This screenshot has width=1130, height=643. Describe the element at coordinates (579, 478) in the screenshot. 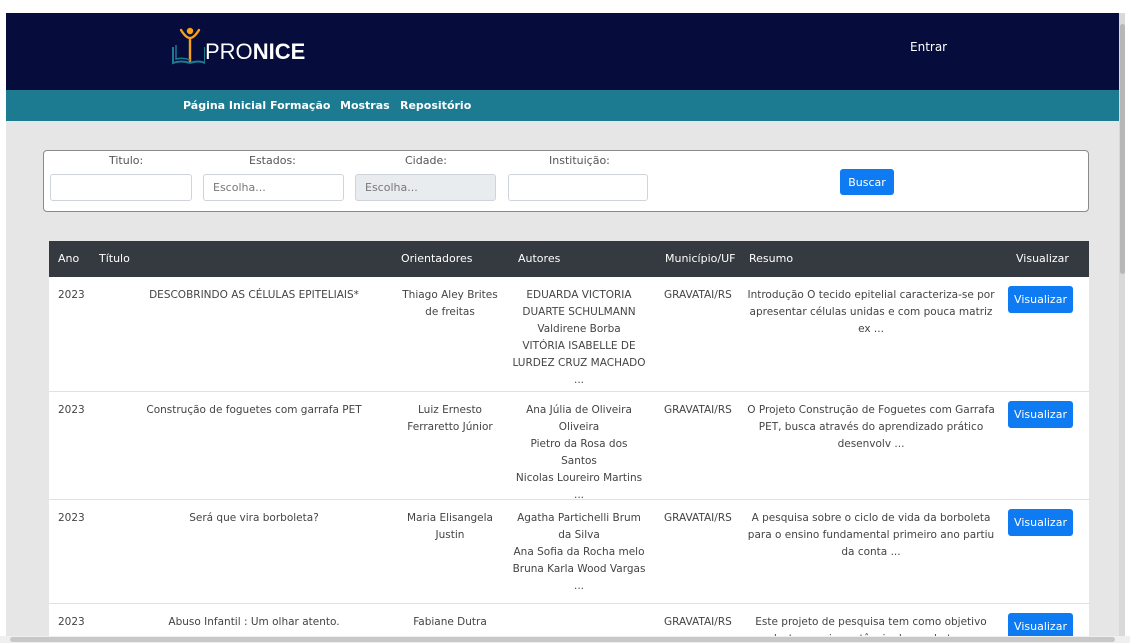

I see `autor-item: Nicolas Loureiro Martins` at that location.